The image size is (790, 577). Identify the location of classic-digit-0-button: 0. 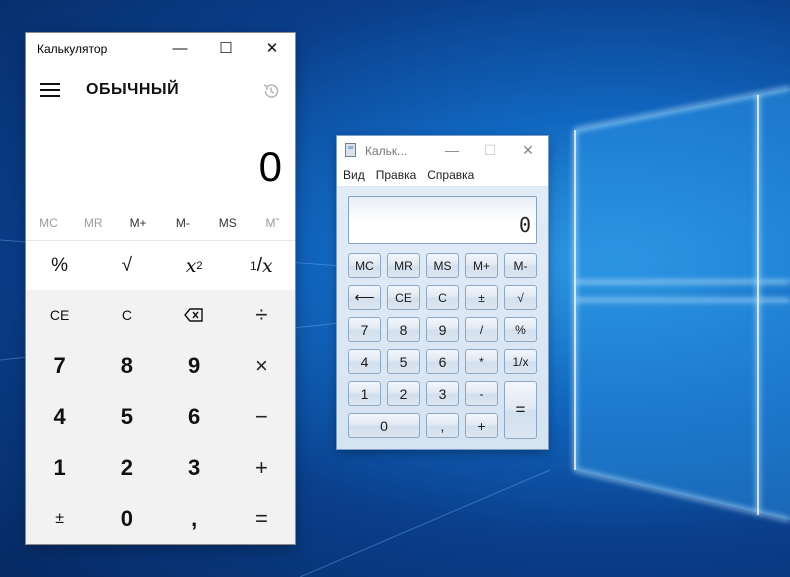
(384, 425).